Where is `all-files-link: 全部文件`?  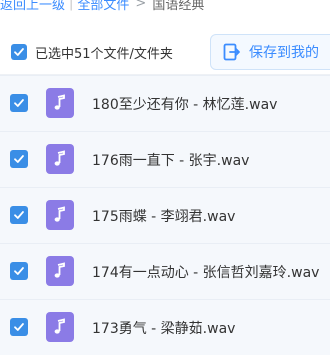 all-files-link: 全部文件 is located at coordinates (103, 6).